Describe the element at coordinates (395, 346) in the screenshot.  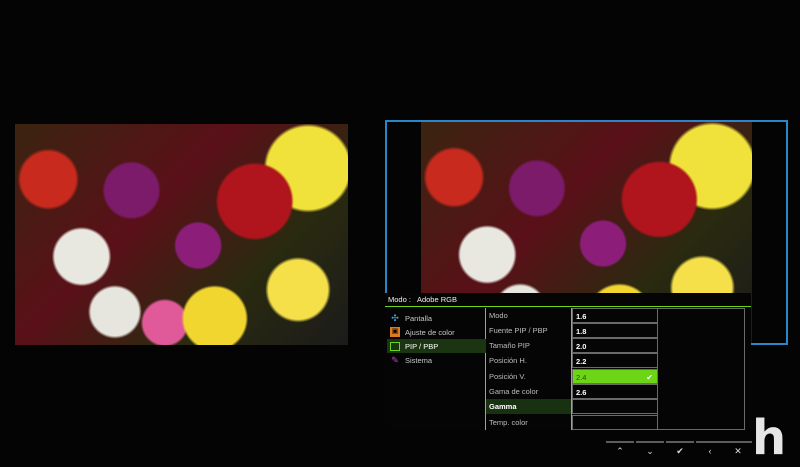
I see `pip-icon` at that location.